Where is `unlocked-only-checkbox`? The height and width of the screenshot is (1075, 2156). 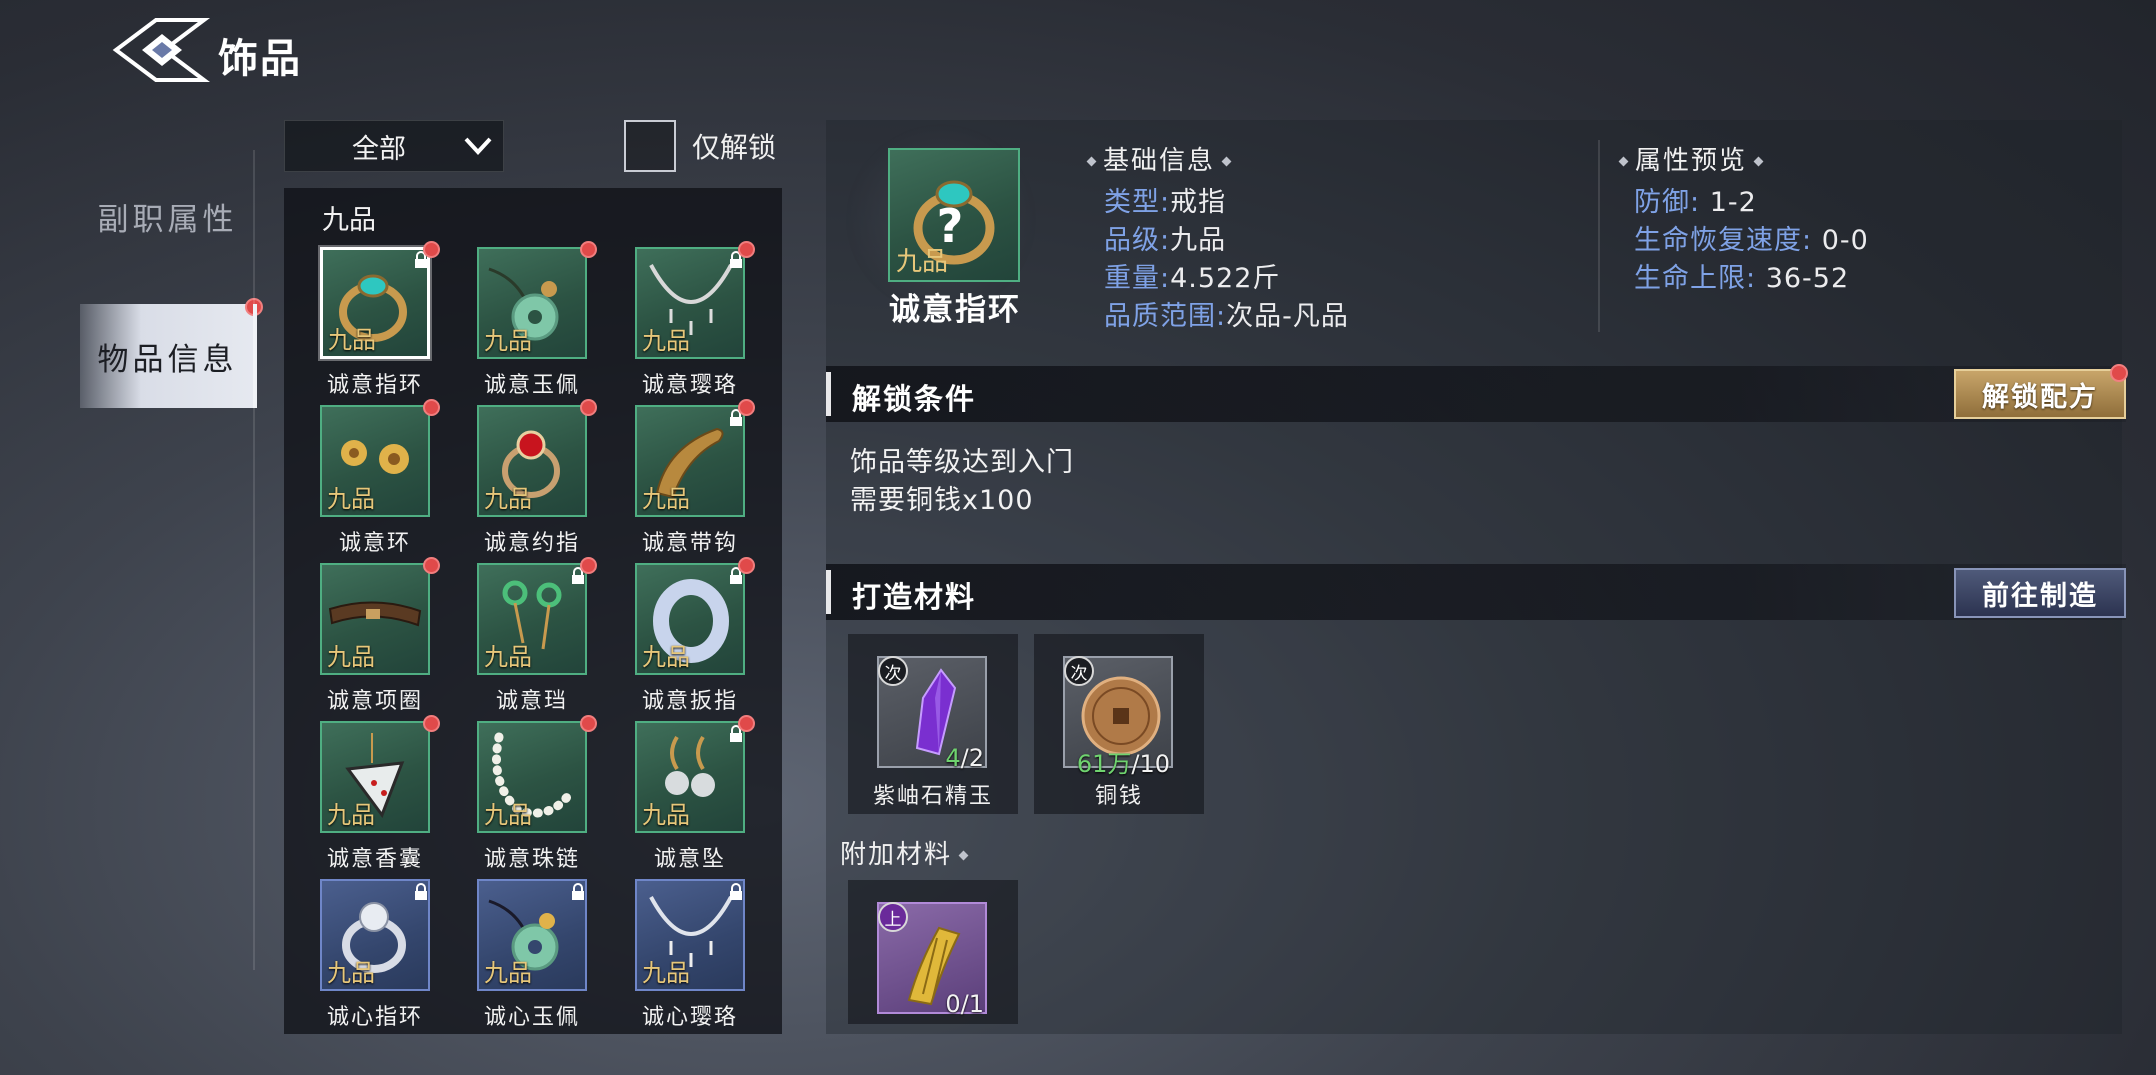
unlocked-only-checkbox is located at coordinates (650, 146).